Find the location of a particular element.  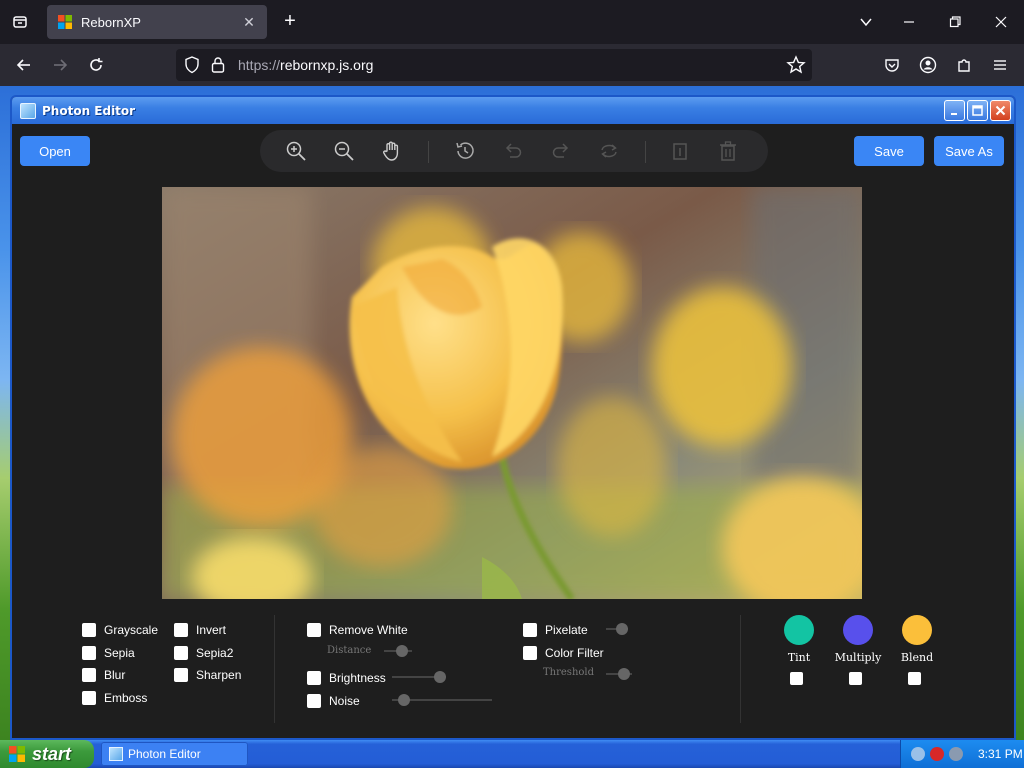

system-tray: 3:31 PM is located at coordinates (962, 754).